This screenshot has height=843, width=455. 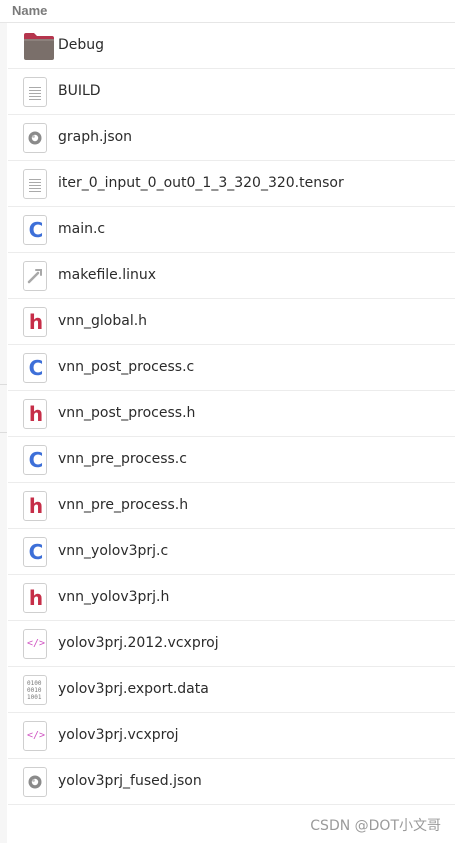 What do you see at coordinates (201, 183) in the screenshot?
I see `file-name: iter_0_input_0_out0_1_3_320_320.tensor` at bounding box center [201, 183].